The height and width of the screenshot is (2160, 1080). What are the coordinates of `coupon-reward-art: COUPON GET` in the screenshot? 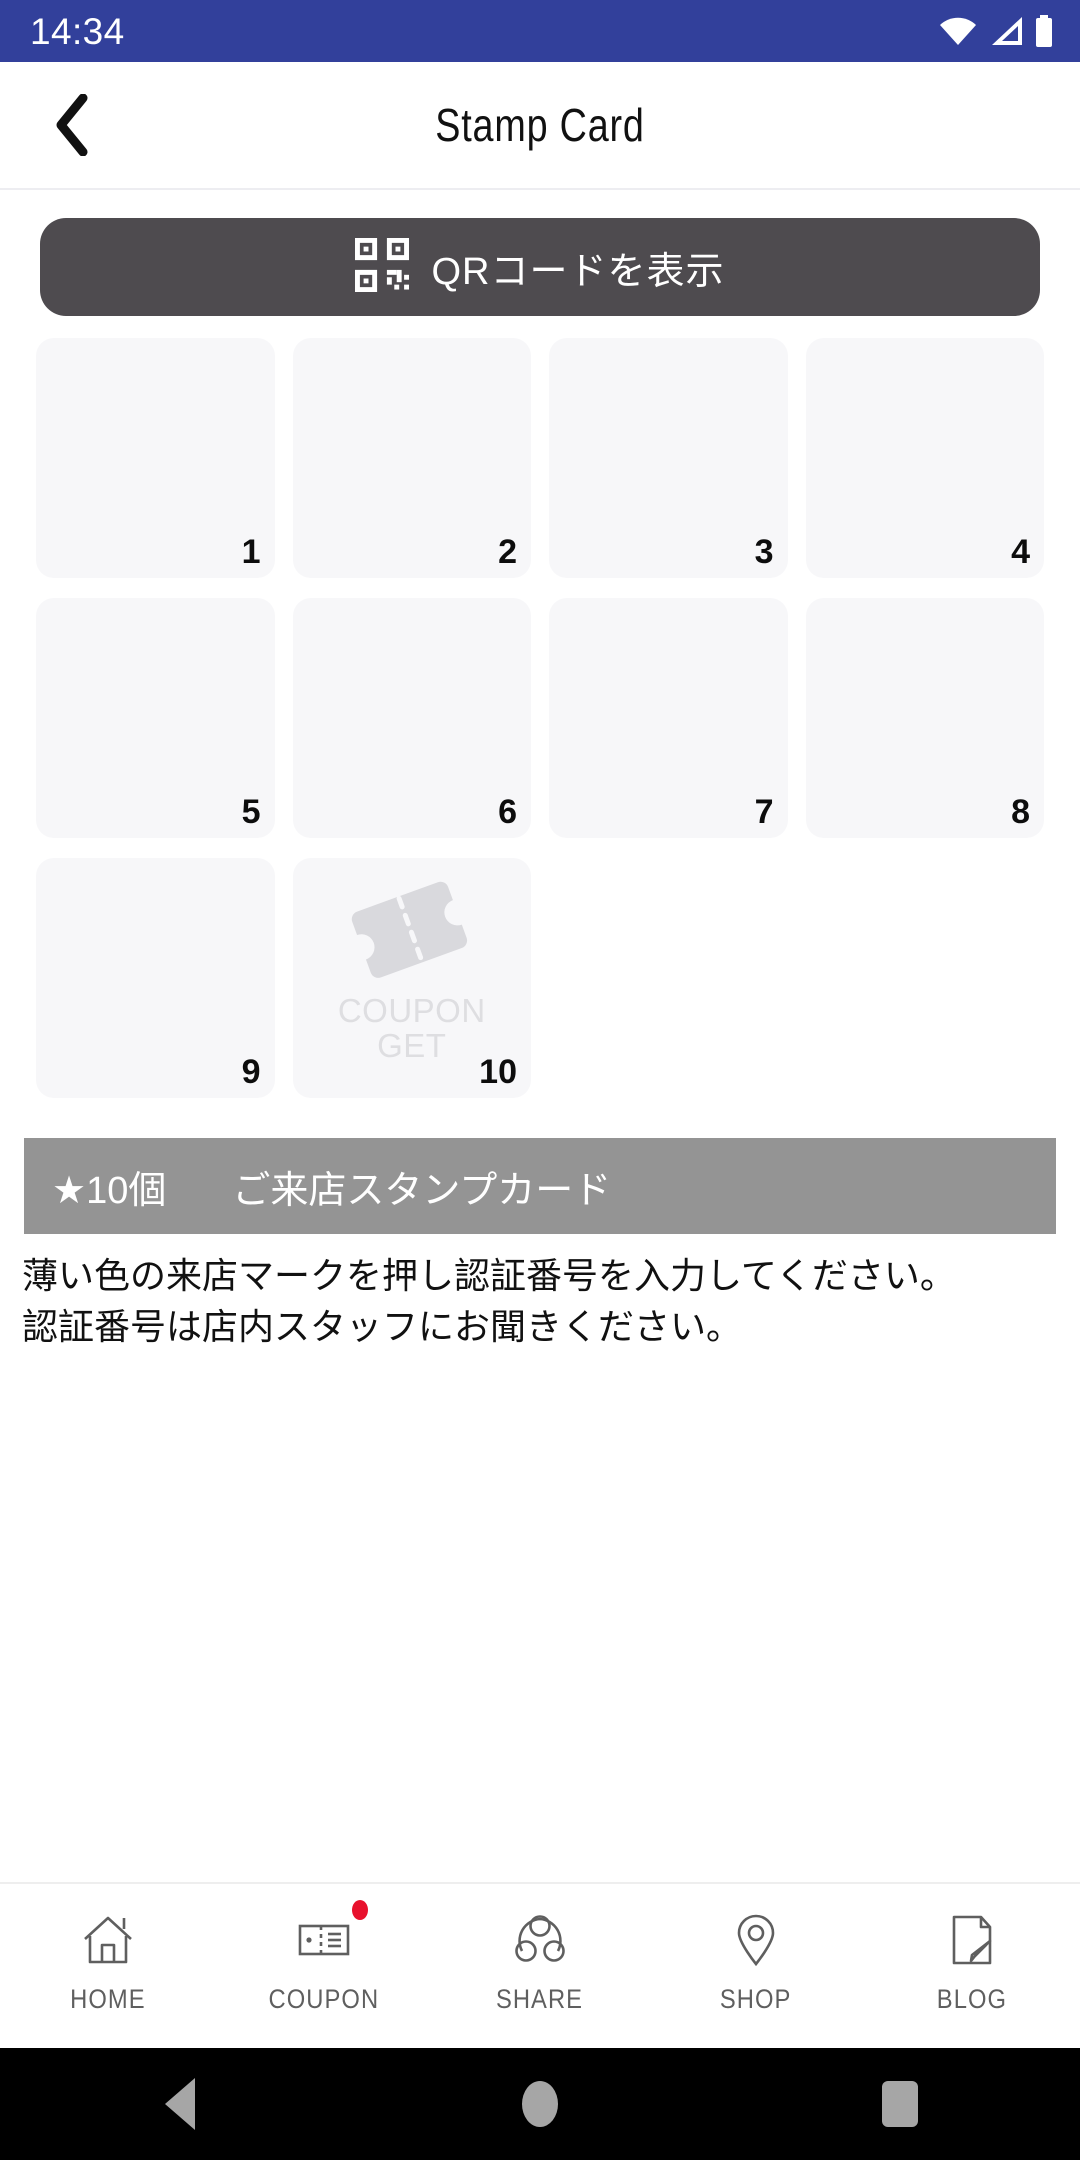 It's located at (412, 967).